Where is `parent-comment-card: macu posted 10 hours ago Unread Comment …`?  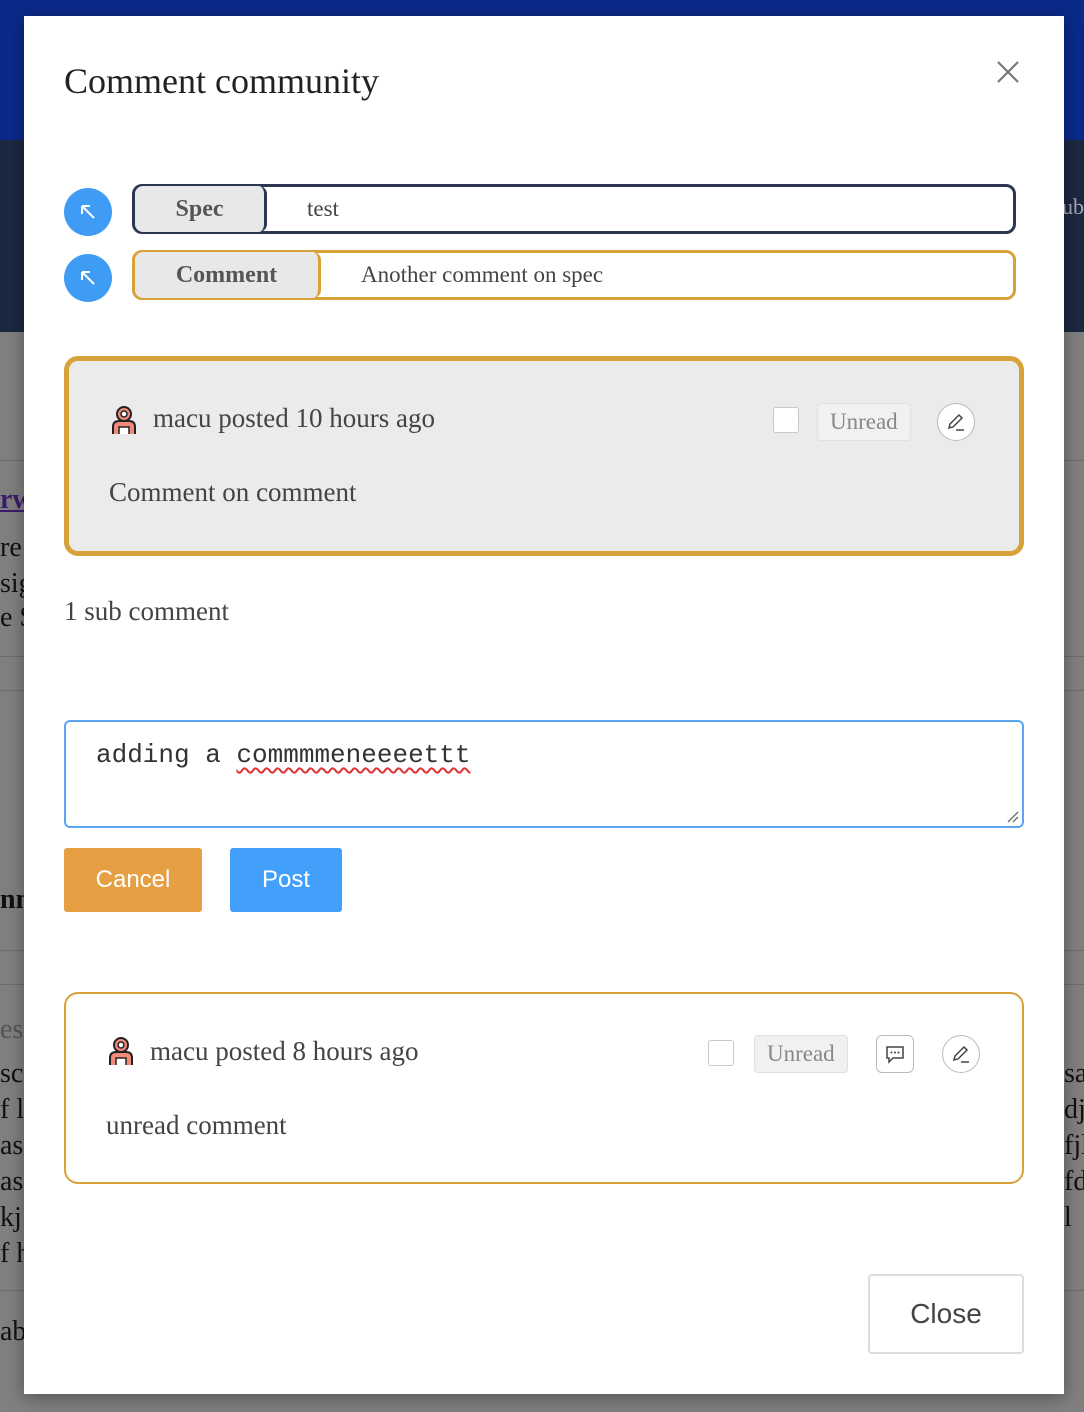 parent-comment-card: macu posted 10 hours ago Unread Comment … is located at coordinates (544, 456).